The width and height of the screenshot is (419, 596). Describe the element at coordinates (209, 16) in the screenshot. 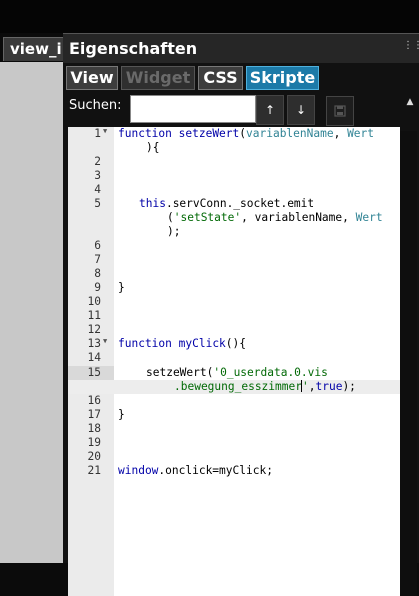

I see `top-bar` at that location.